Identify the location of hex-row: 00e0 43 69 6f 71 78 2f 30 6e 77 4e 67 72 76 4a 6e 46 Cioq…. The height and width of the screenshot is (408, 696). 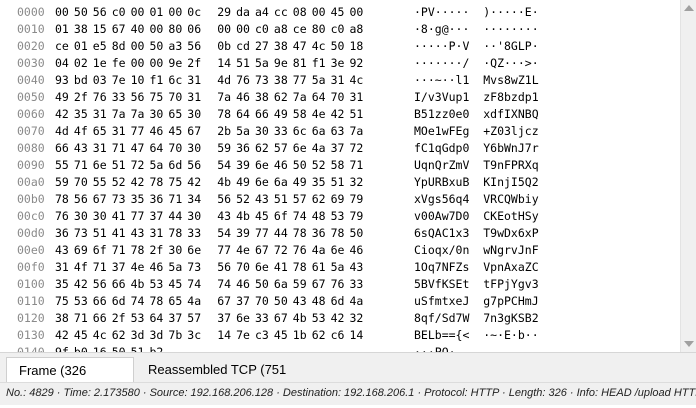
(340, 250).